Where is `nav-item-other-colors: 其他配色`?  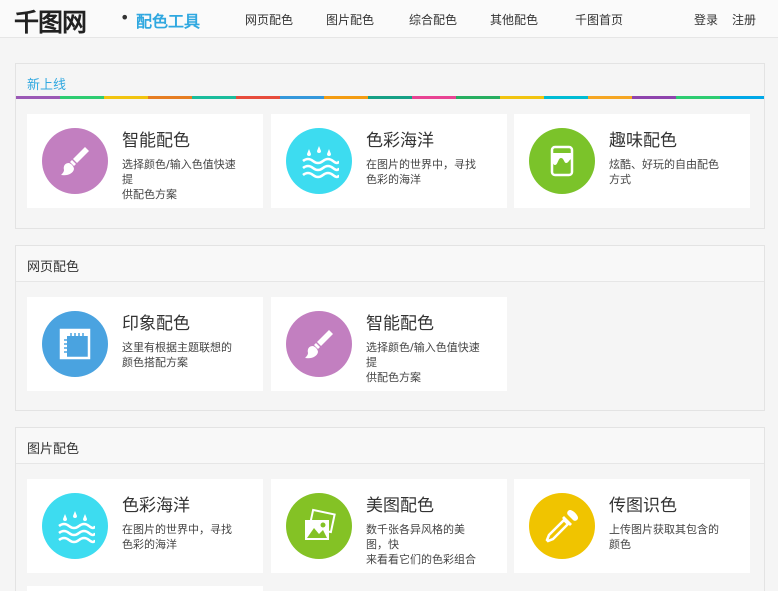
nav-item-other-colors: 其他配色 is located at coordinates (514, 19).